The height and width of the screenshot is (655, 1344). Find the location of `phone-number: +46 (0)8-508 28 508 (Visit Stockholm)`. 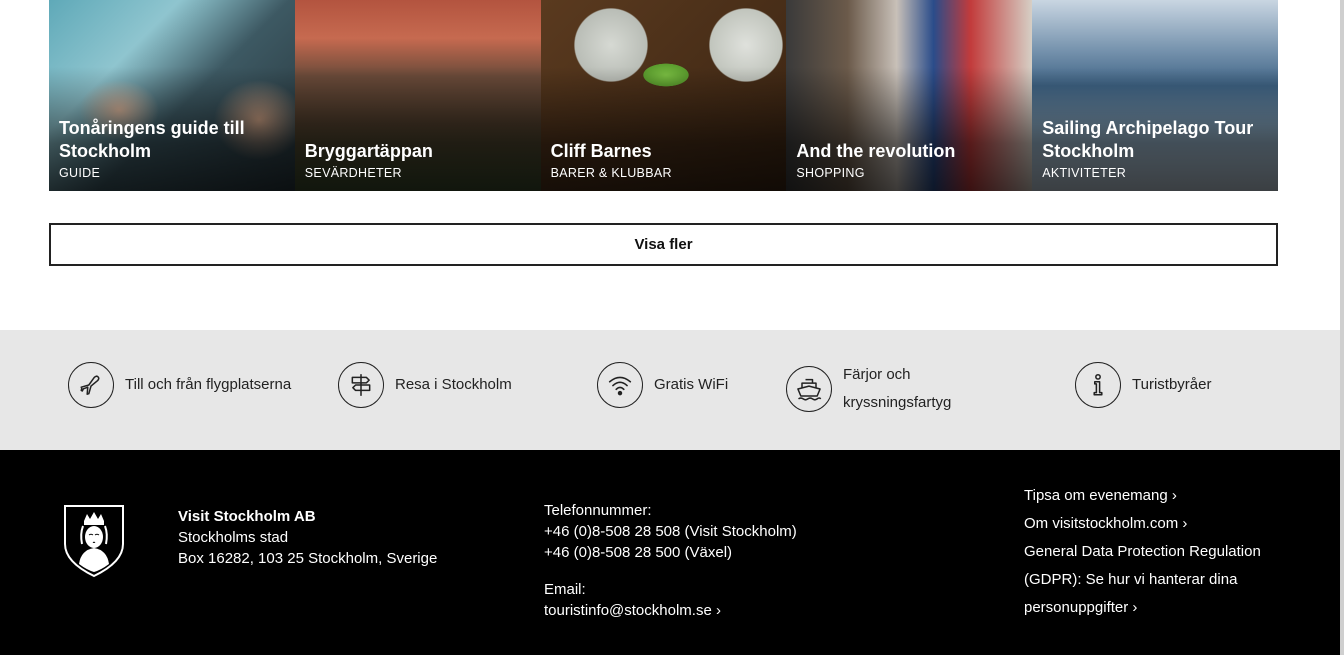

phone-number: +46 (0)8-508 28 508 (Visit Stockholm) is located at coordinates (670, 531).